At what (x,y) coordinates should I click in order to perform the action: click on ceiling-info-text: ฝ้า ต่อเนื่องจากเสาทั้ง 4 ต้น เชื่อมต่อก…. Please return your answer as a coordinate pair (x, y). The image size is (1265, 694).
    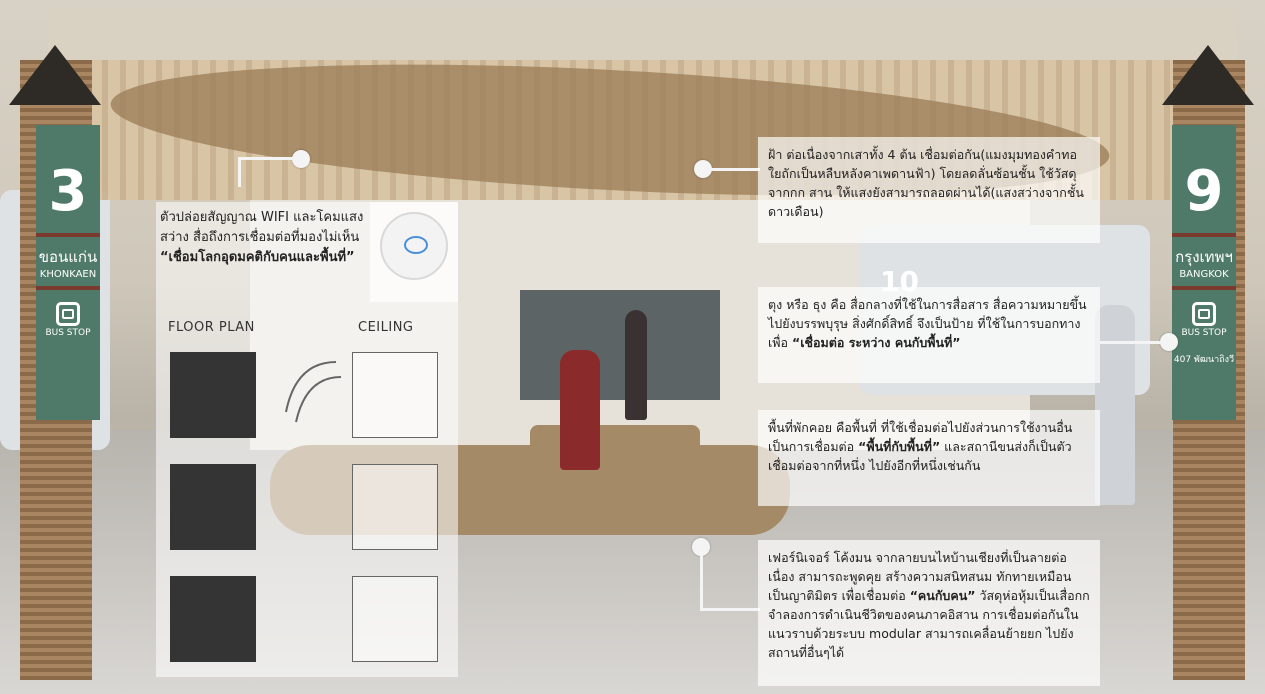
    Looking at the image, I should click on (926, 183).